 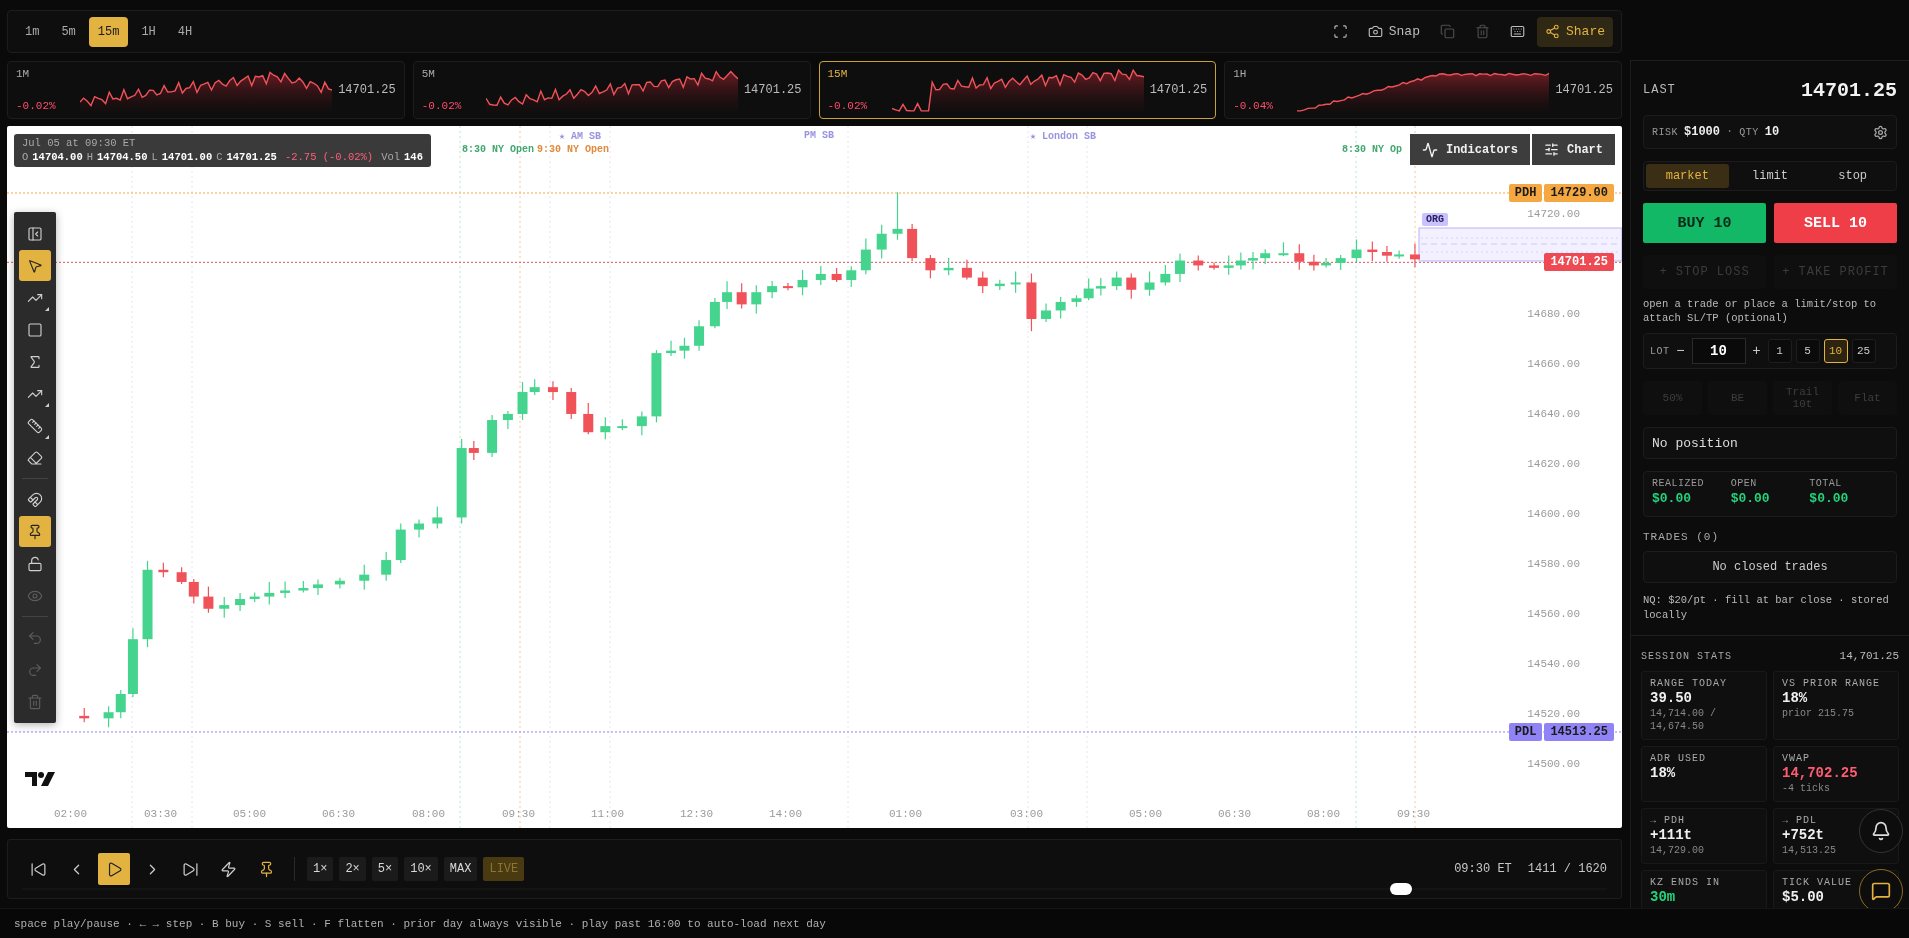 I want to click on stat-detail: 14,513.25, so click(x=1809, y=850).